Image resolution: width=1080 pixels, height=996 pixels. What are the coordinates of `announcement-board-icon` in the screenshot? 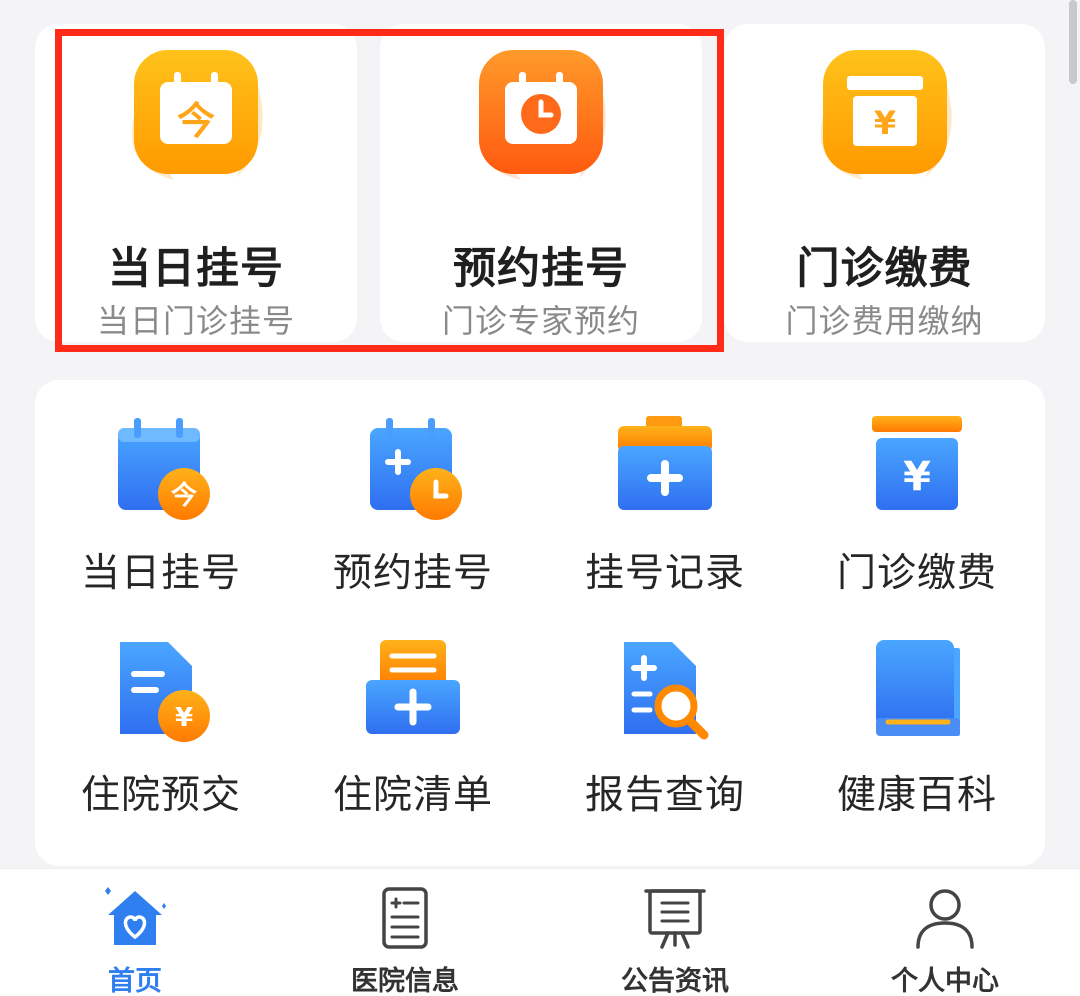 It's located at (675, 919).